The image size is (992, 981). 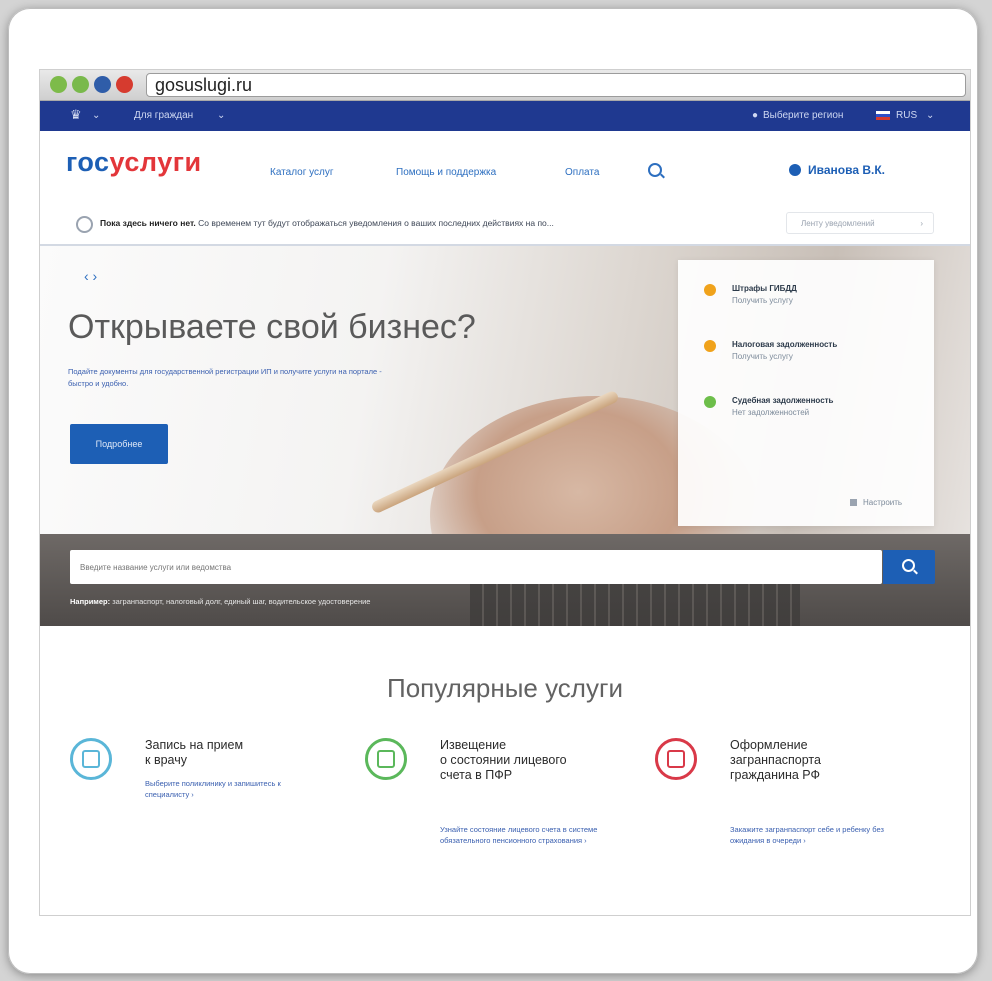 I want to click on address-bar: gosuslugi.ru, so click(x=556, y=85).